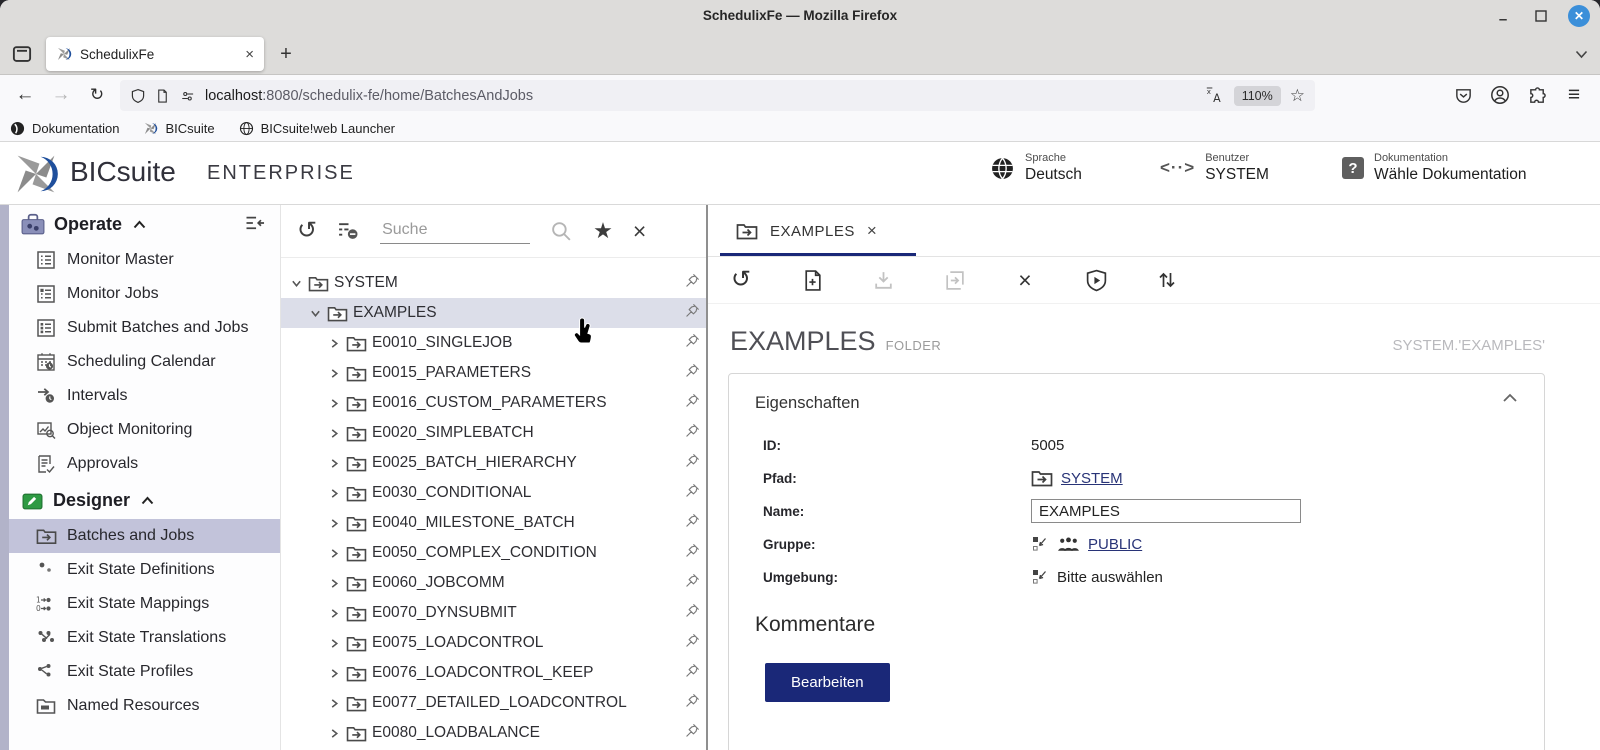 The height and width of the screenshot is (750, 1600). I want to click on user-selector: <··> Benutzer SYSTEM, so click(1214, 168).